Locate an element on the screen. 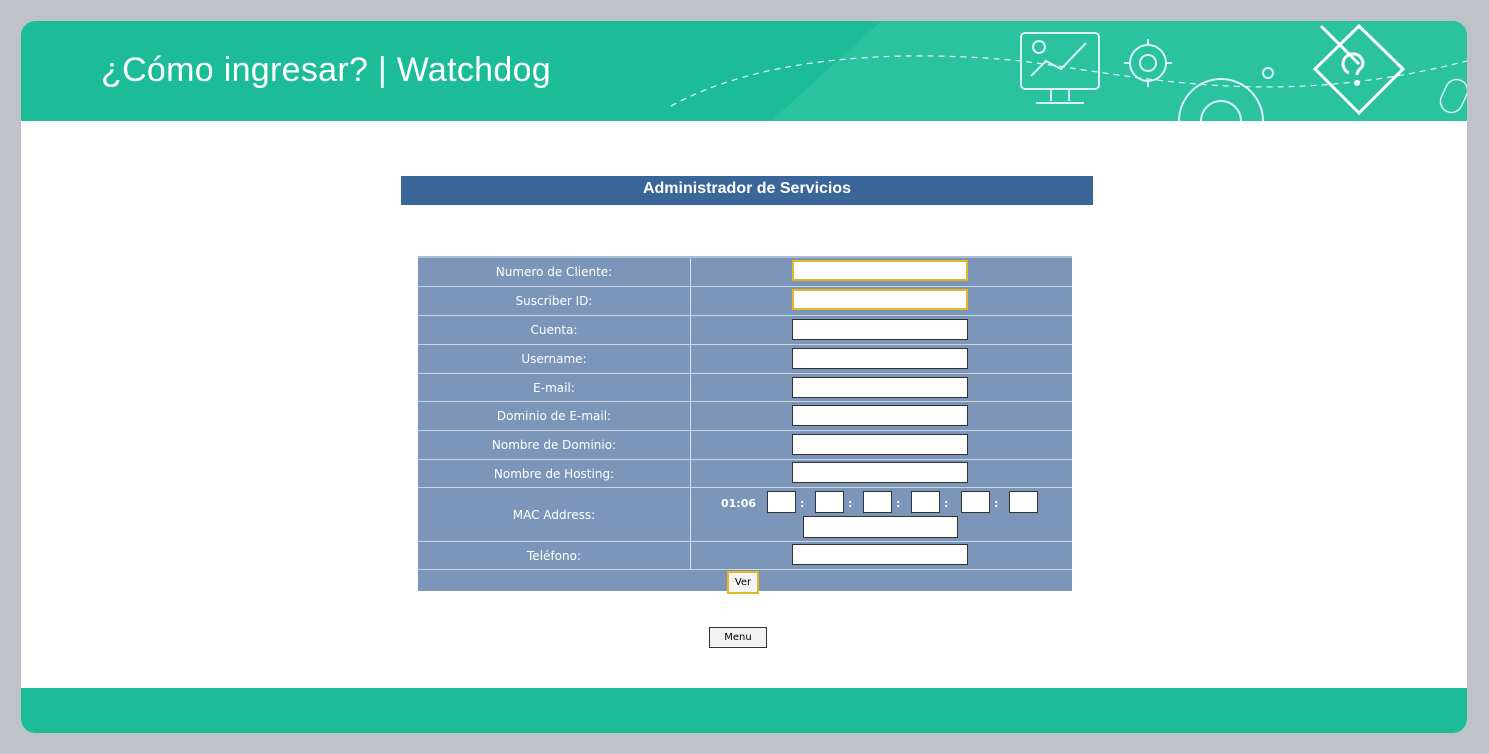 The height and width of the screenshot is (754, 1489). field-label: Suscriber ID: is located at coordinates (554, 301).